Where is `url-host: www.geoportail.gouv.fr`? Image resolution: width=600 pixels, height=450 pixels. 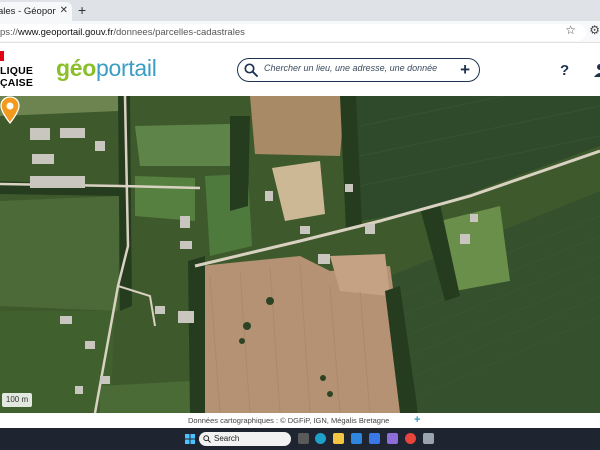 url-host: www.geoportail.gouv.fr is located at coordinates (65, 32).